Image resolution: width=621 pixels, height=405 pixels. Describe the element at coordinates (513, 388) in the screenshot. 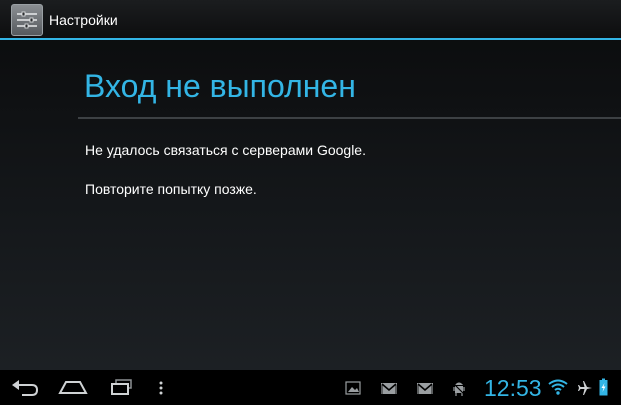

I see `status-clock: 12:53` at that location.